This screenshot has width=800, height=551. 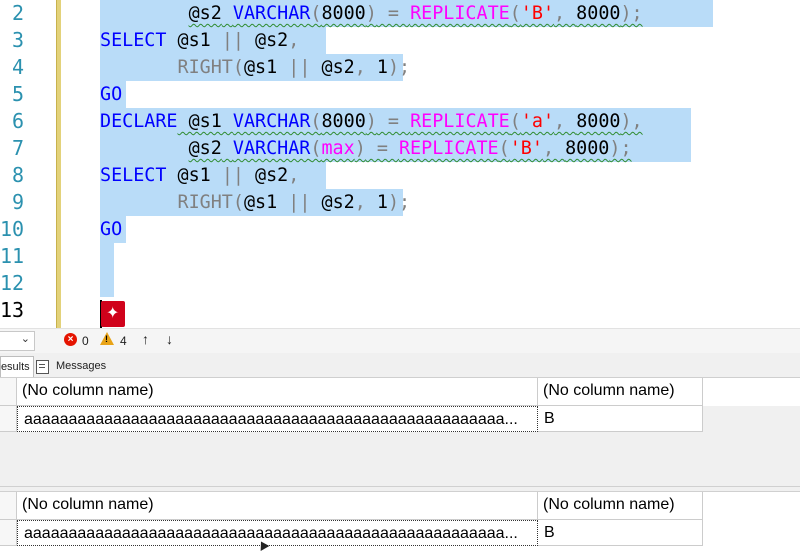 I want to click on code-line: @s2 VARCHAR(max) = REPLICATE('B', 8000);, so click(x=366, y=148).